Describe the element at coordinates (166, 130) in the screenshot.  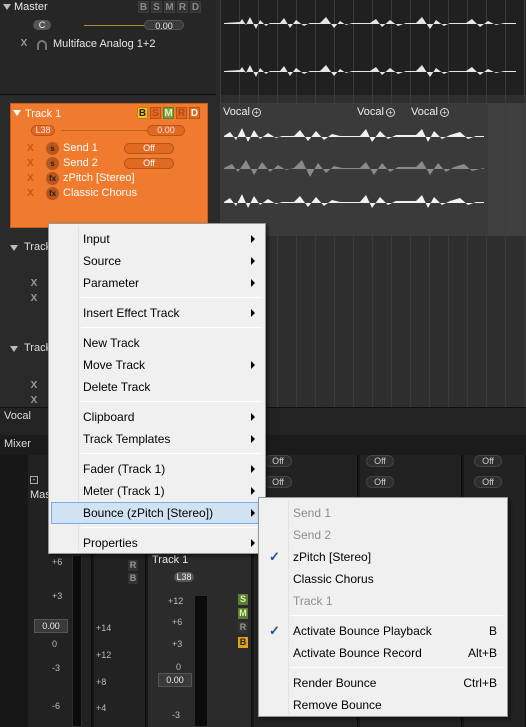
I see `track-1-volume-value: 0.00` at that location.